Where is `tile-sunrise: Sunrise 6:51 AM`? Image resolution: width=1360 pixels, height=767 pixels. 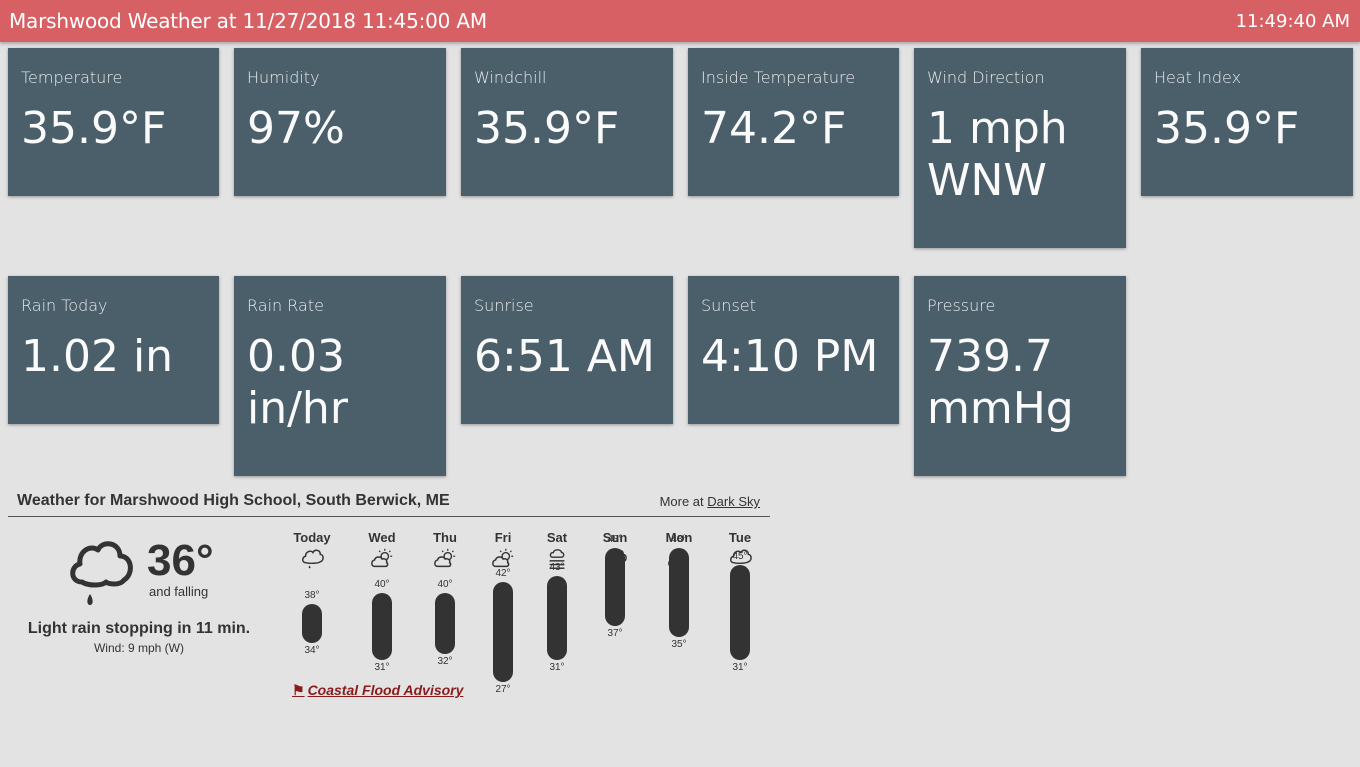 tile-sunrise: Sunrise 6:51 AM is located at coordinates (567, 350).